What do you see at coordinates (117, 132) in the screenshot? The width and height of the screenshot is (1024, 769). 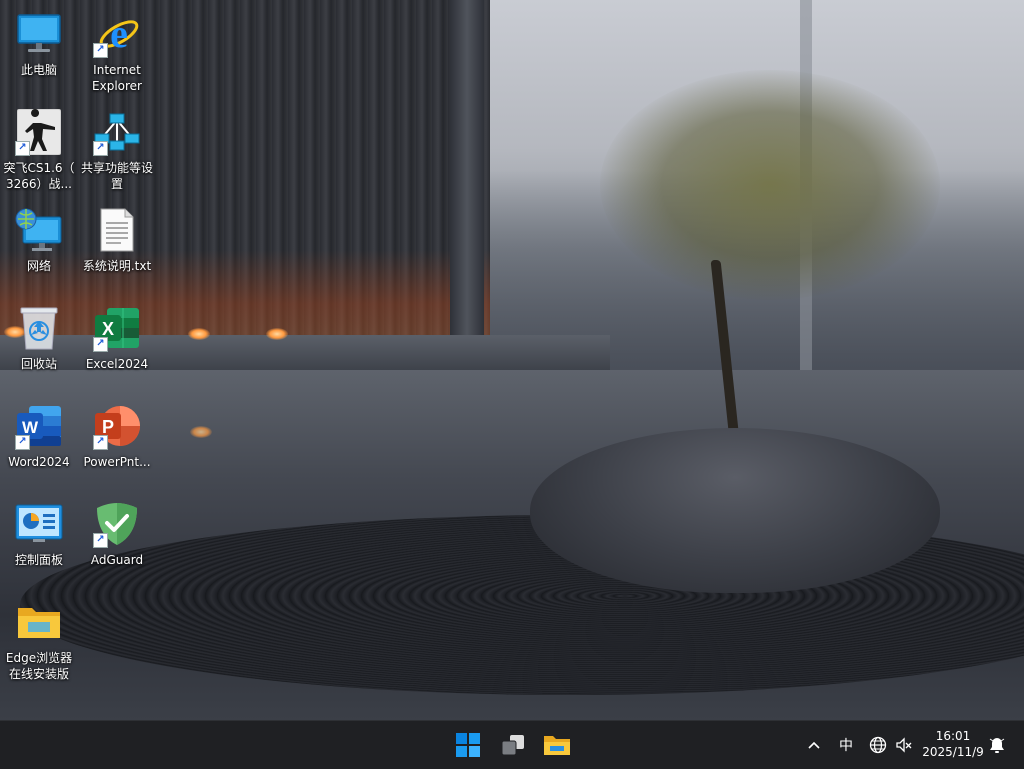 I see `network-share-icon: ↗` at bounding box center [117, 132].